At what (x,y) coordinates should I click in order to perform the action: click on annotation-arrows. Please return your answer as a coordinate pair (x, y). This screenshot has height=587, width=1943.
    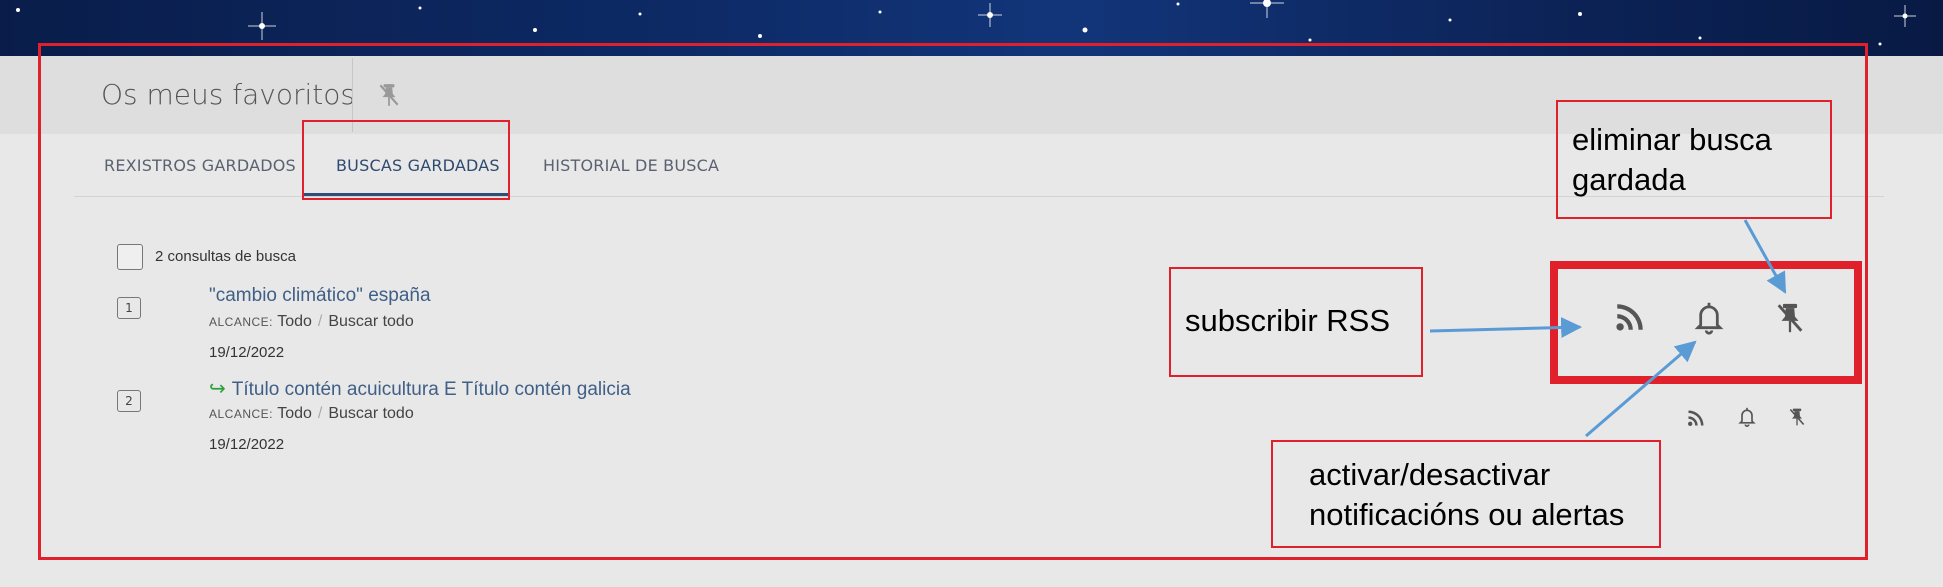
    Looking at the image, I should click on (1608, 328).